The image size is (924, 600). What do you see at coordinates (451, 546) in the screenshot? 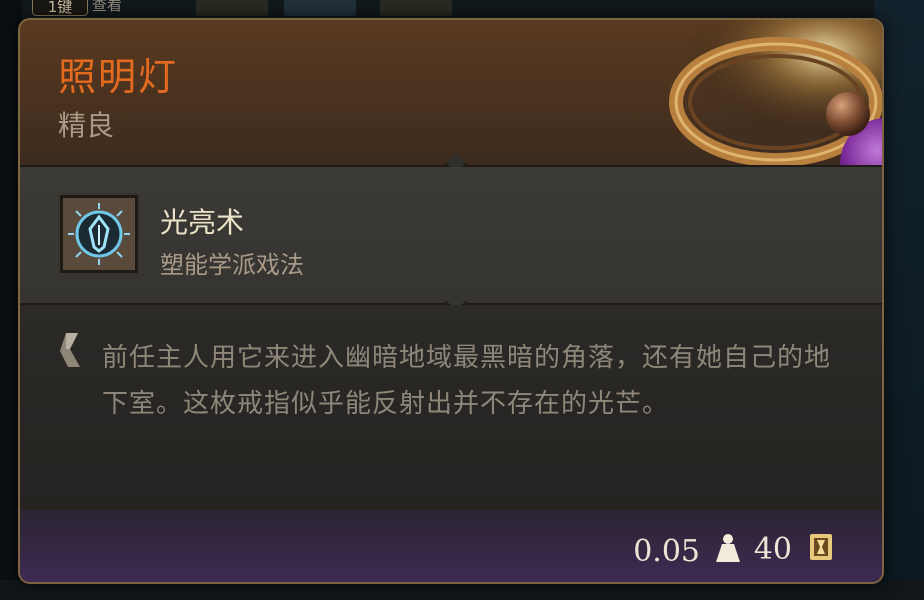
I see `tooltip-footer: 0.05 40` at bounding box center [451, 546].